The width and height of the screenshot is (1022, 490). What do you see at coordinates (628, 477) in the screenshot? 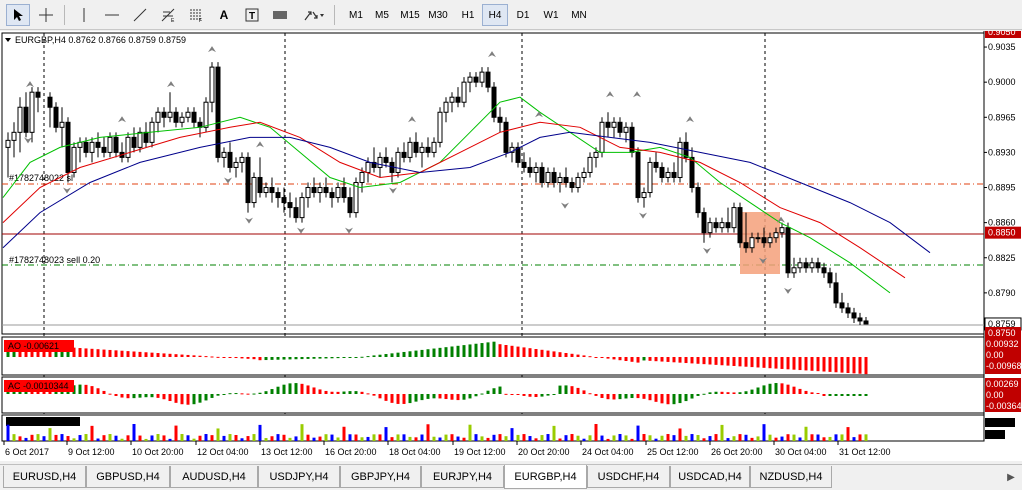
I see `tab-usdchf-h4: USDCHF,H4` at bounding box center [628, 477].